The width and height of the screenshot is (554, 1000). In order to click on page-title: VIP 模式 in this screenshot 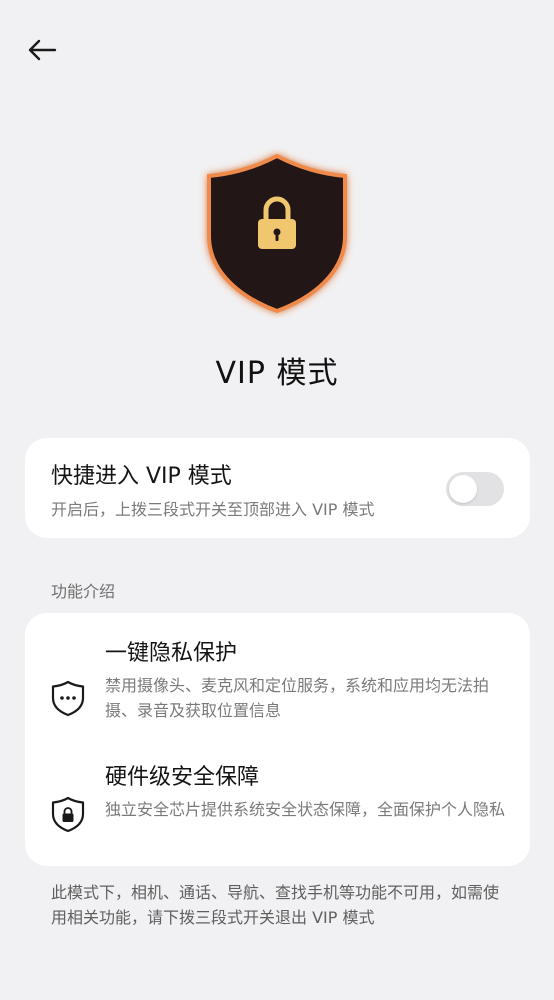, I will do `click(277, 373)`.